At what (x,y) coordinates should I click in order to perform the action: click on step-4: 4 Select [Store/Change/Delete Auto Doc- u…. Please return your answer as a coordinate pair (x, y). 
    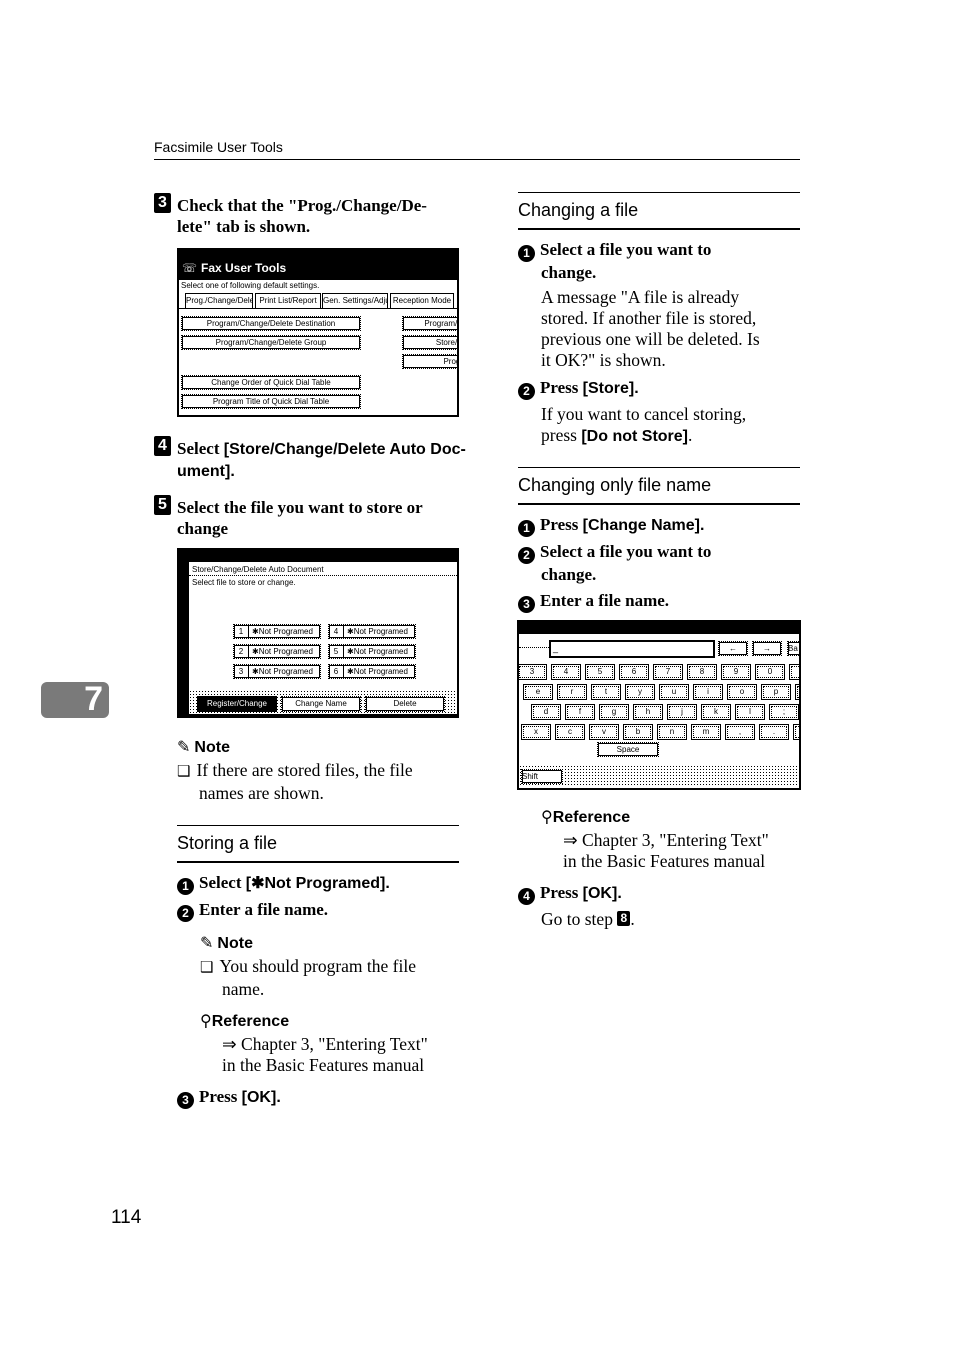
    Looking at the image, I should click on (314, 459).